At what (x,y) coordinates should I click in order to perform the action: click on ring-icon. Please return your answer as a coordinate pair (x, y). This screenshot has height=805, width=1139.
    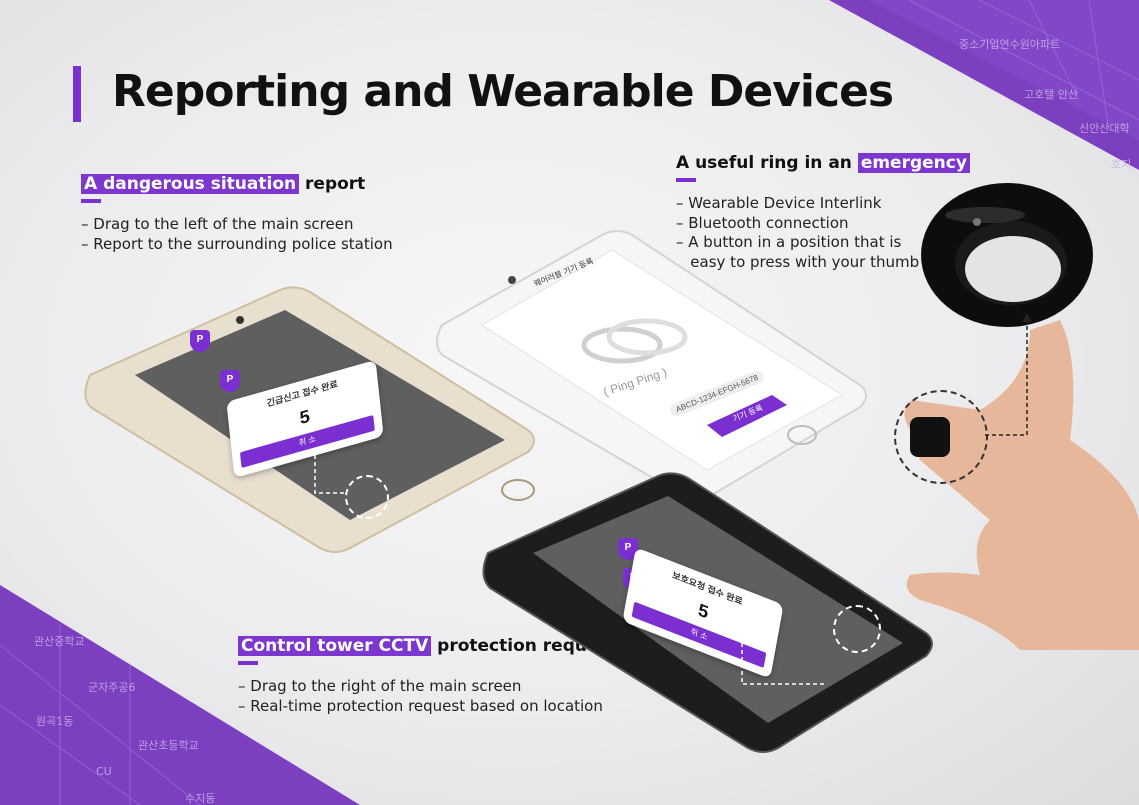
    Looking at the image, I should click on (1007, 250).